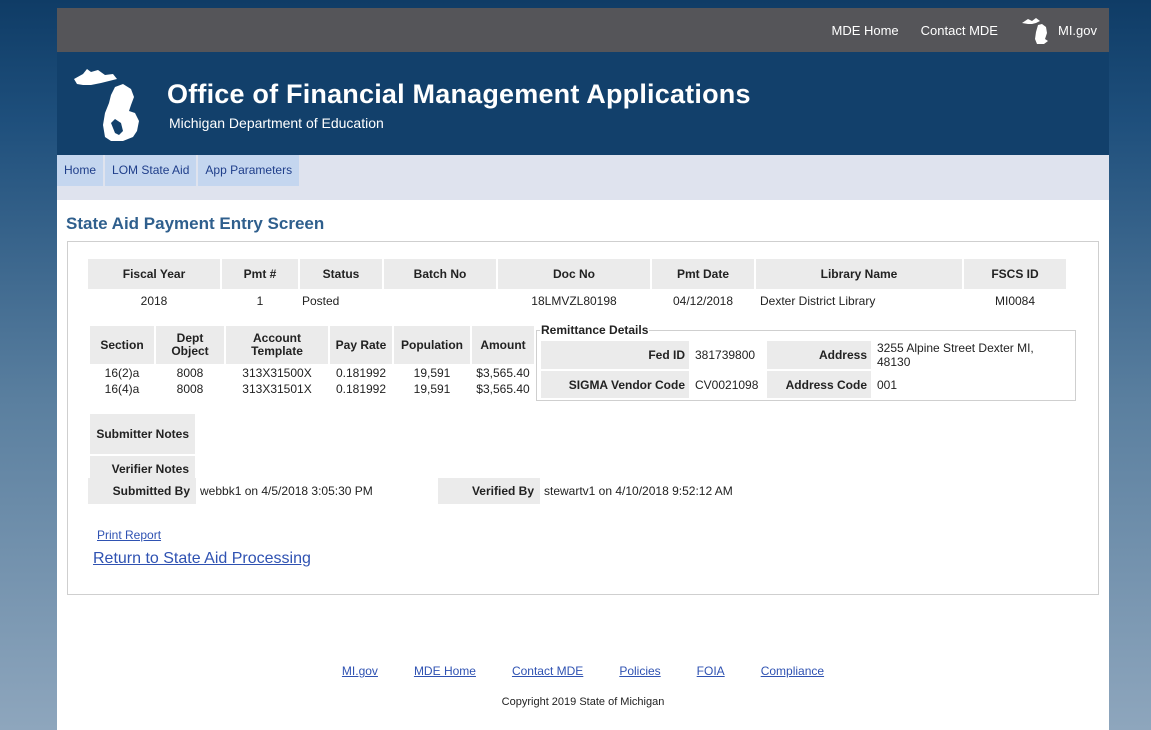 Image resolution: width=1151 pixels, height=730 pixels. I want to click on footer-foia-link: FOIA, so click(711, 671).